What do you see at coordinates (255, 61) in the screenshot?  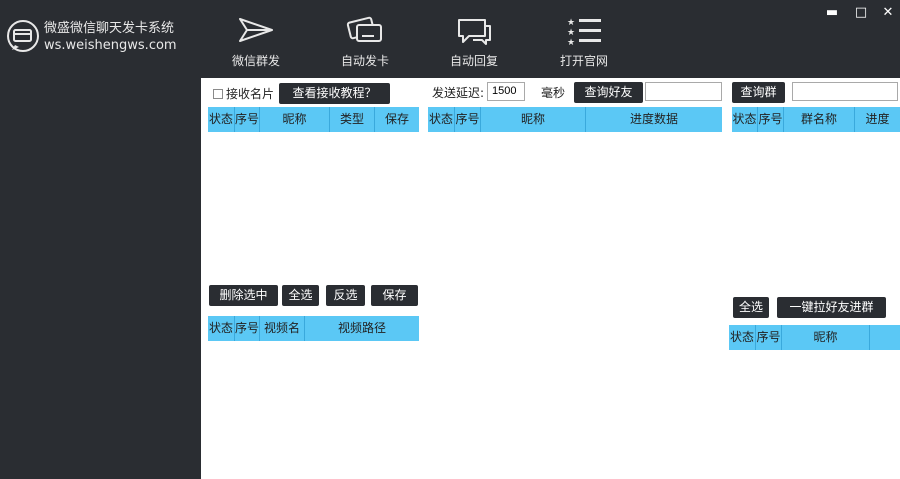 I see `nav-label: 微信群发` at bounding box center [255, 61].